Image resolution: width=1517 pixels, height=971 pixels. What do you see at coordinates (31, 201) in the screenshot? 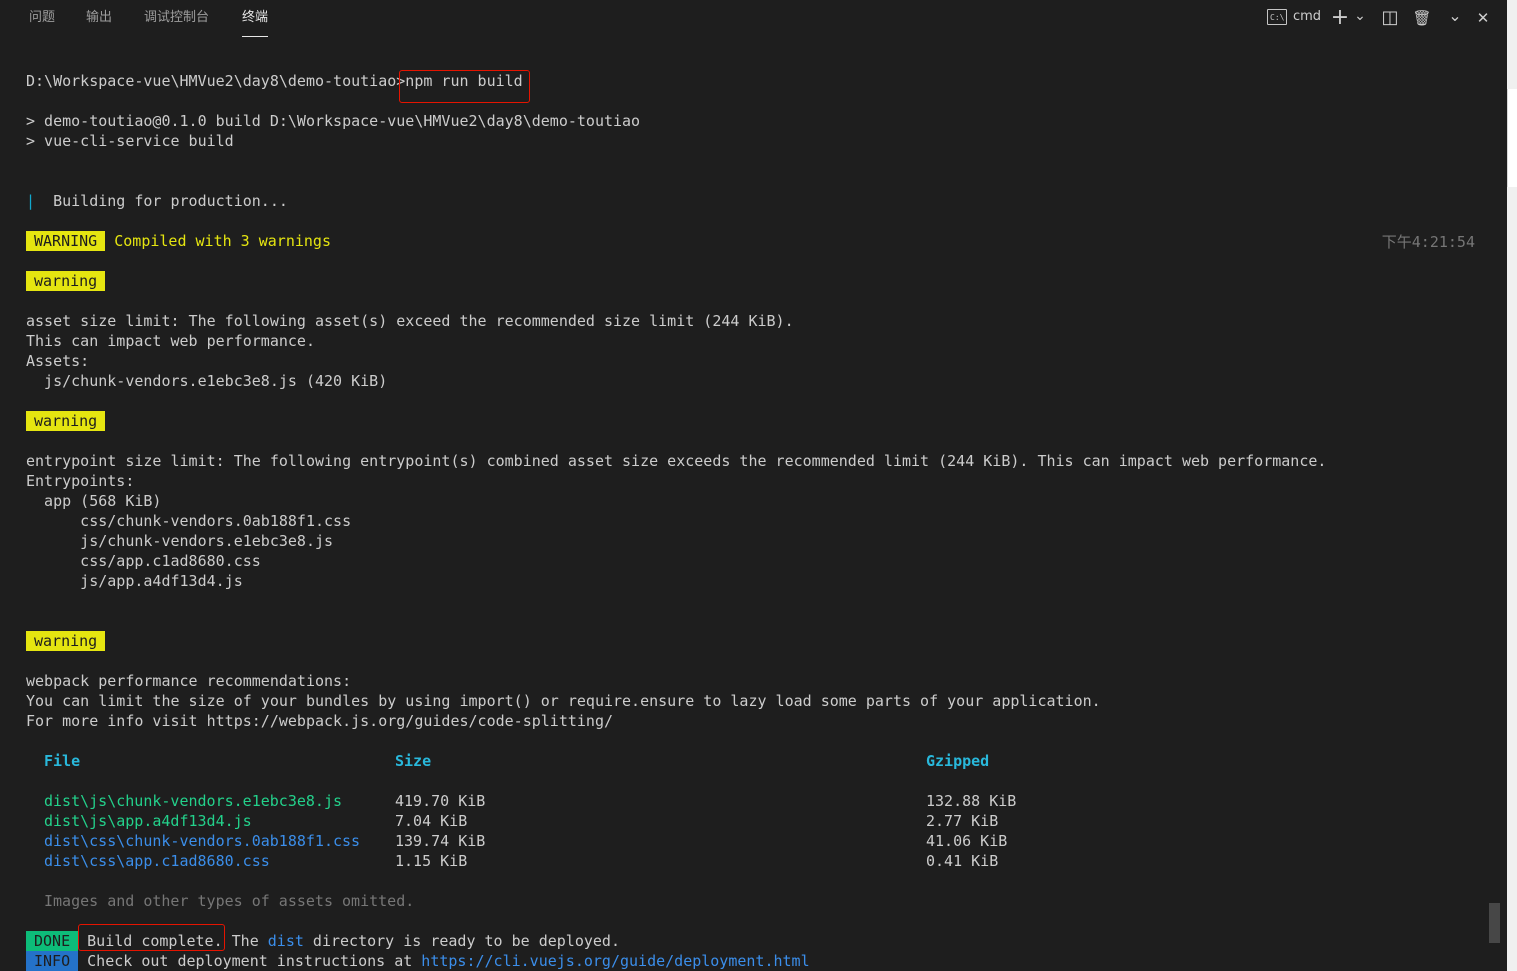
I see `spinner-icon: |` at bounding box center [31, 201].